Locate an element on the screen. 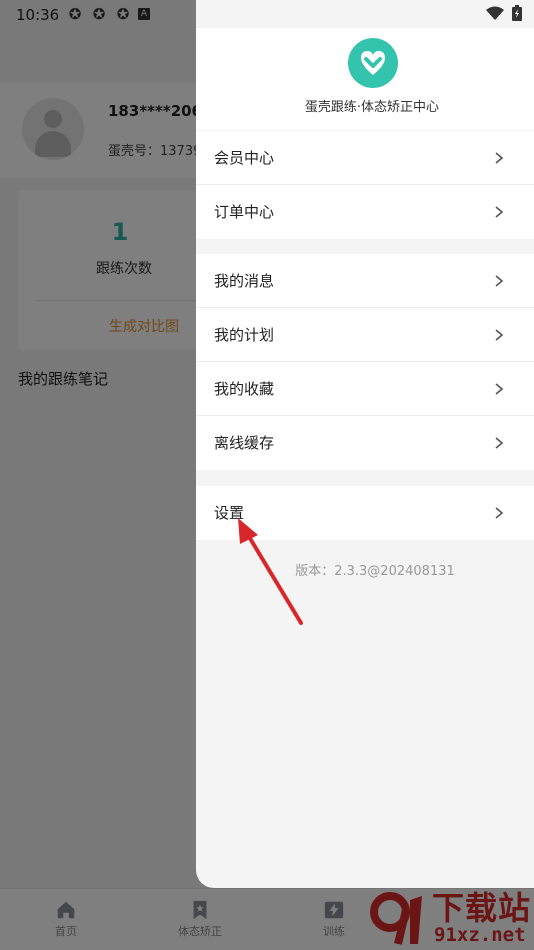  menu-item-offline-cache: 离线缓存 is located at coordinates (365, 443).